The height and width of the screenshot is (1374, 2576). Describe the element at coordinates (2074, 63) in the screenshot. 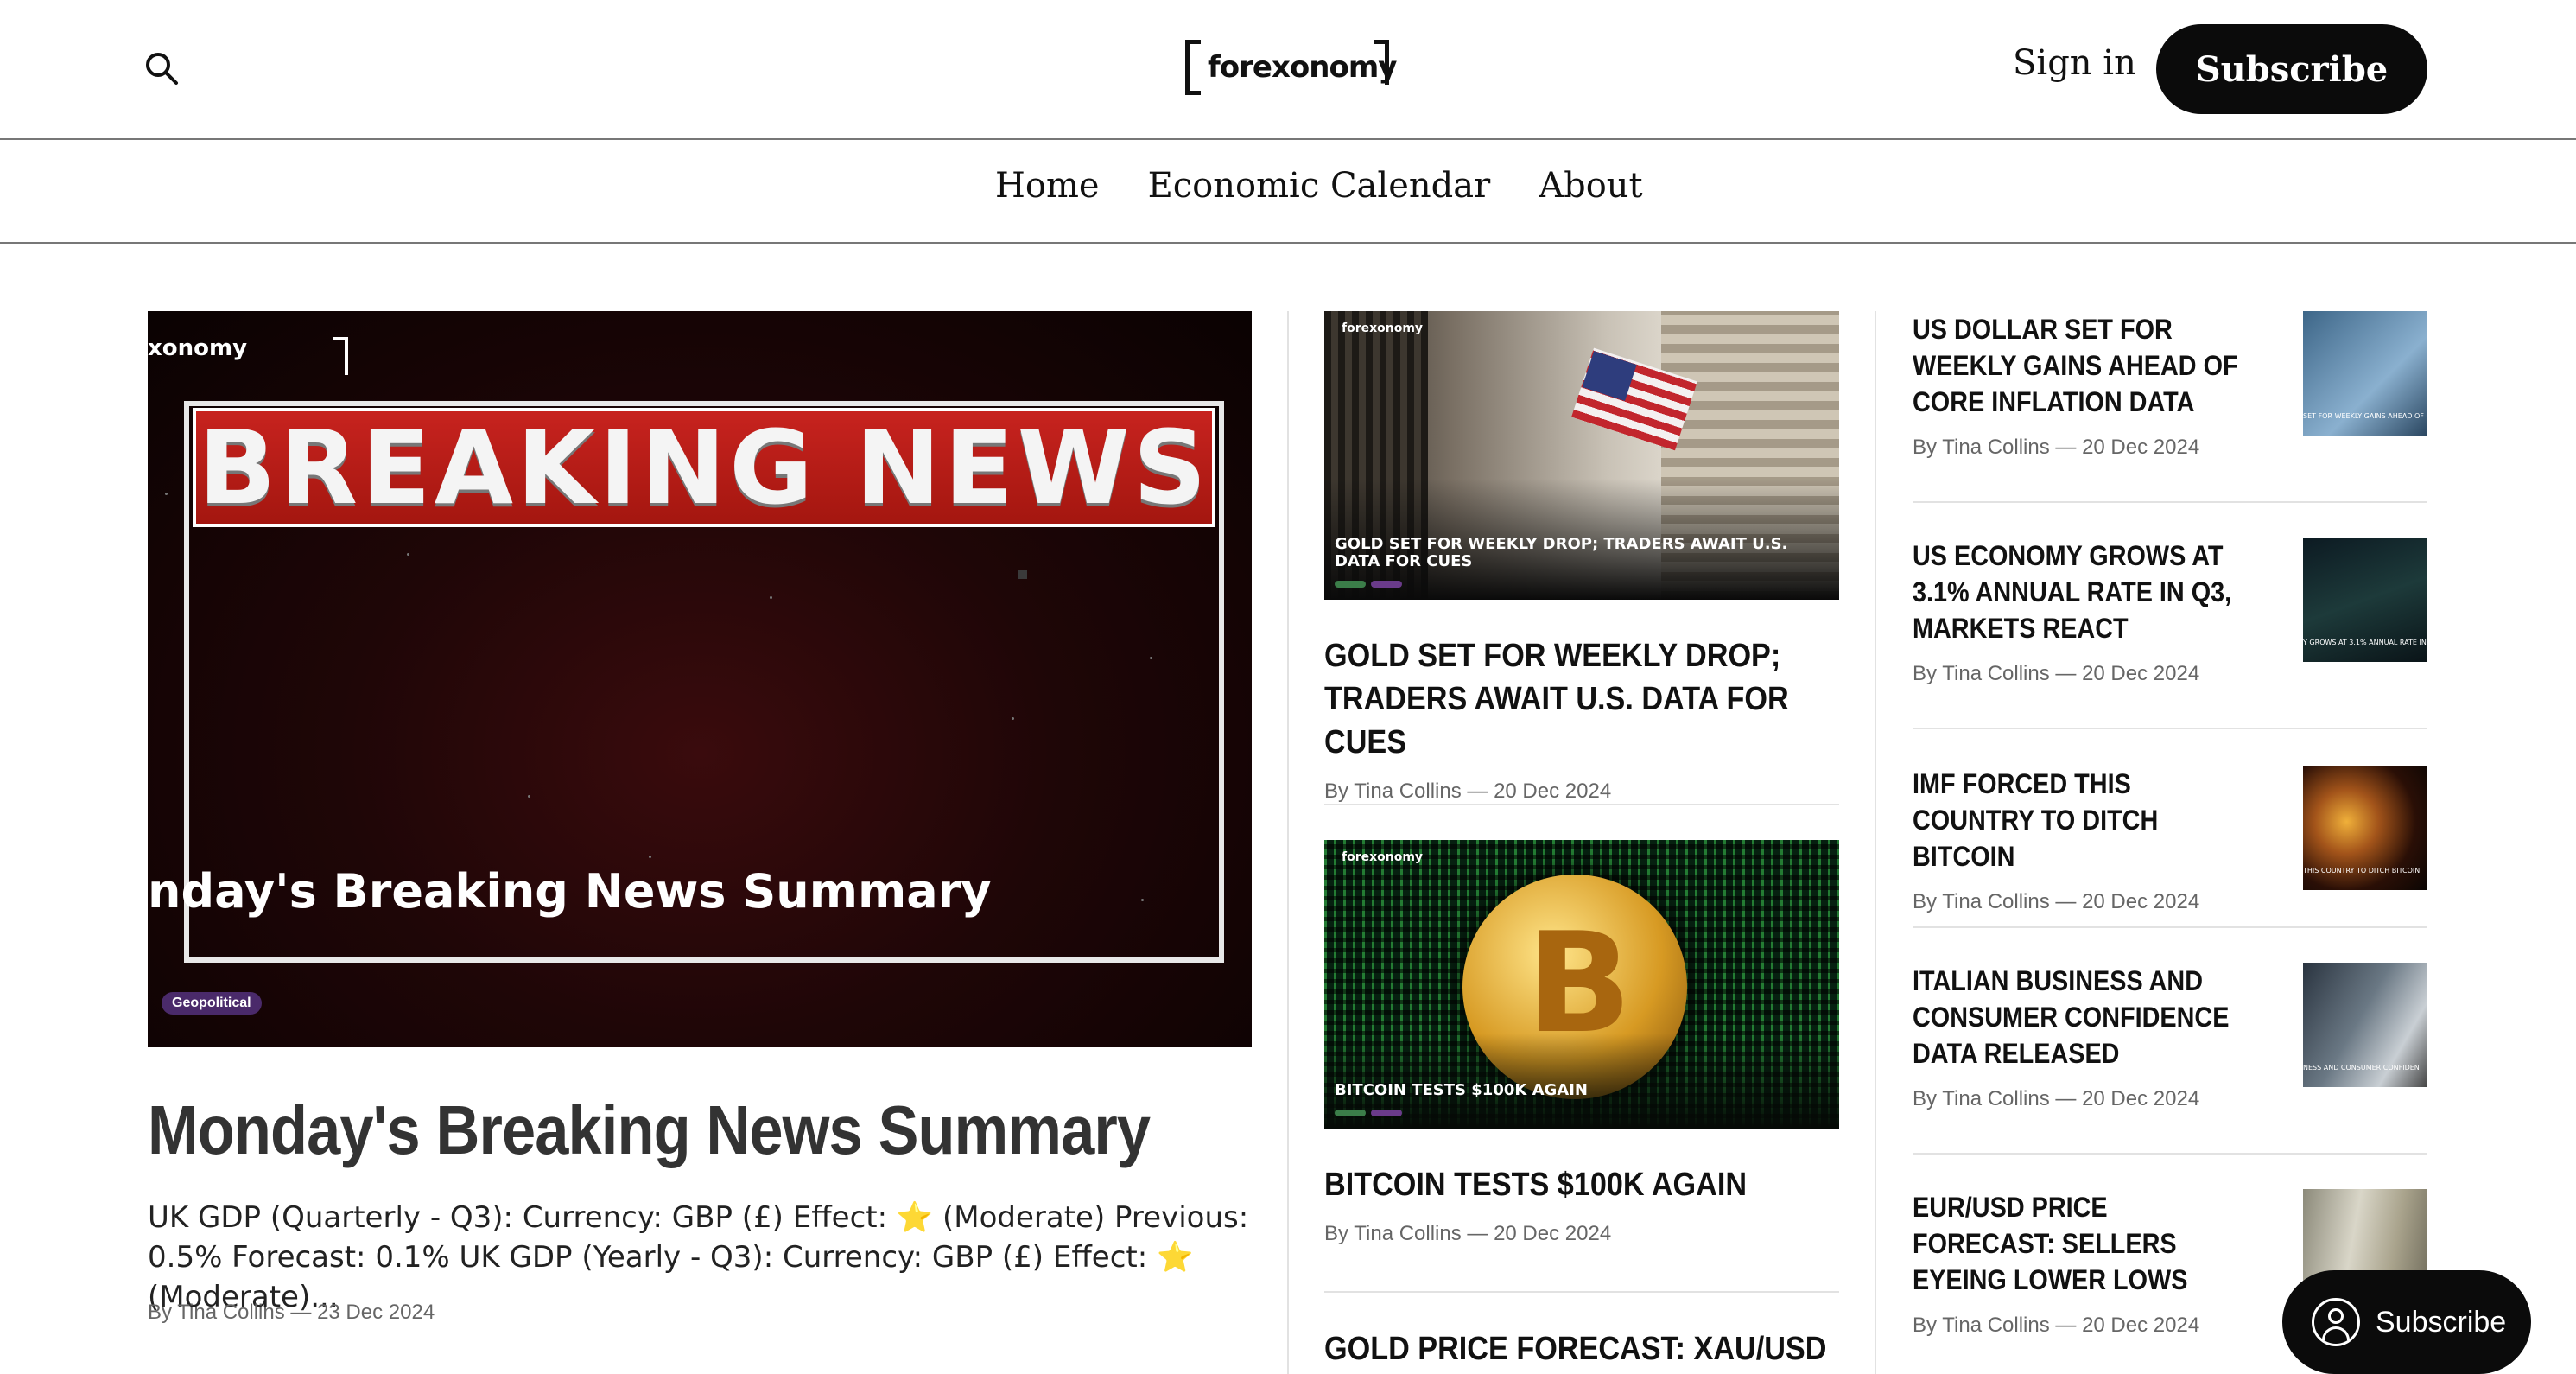

I see `signin-link: Sign in` at that location.